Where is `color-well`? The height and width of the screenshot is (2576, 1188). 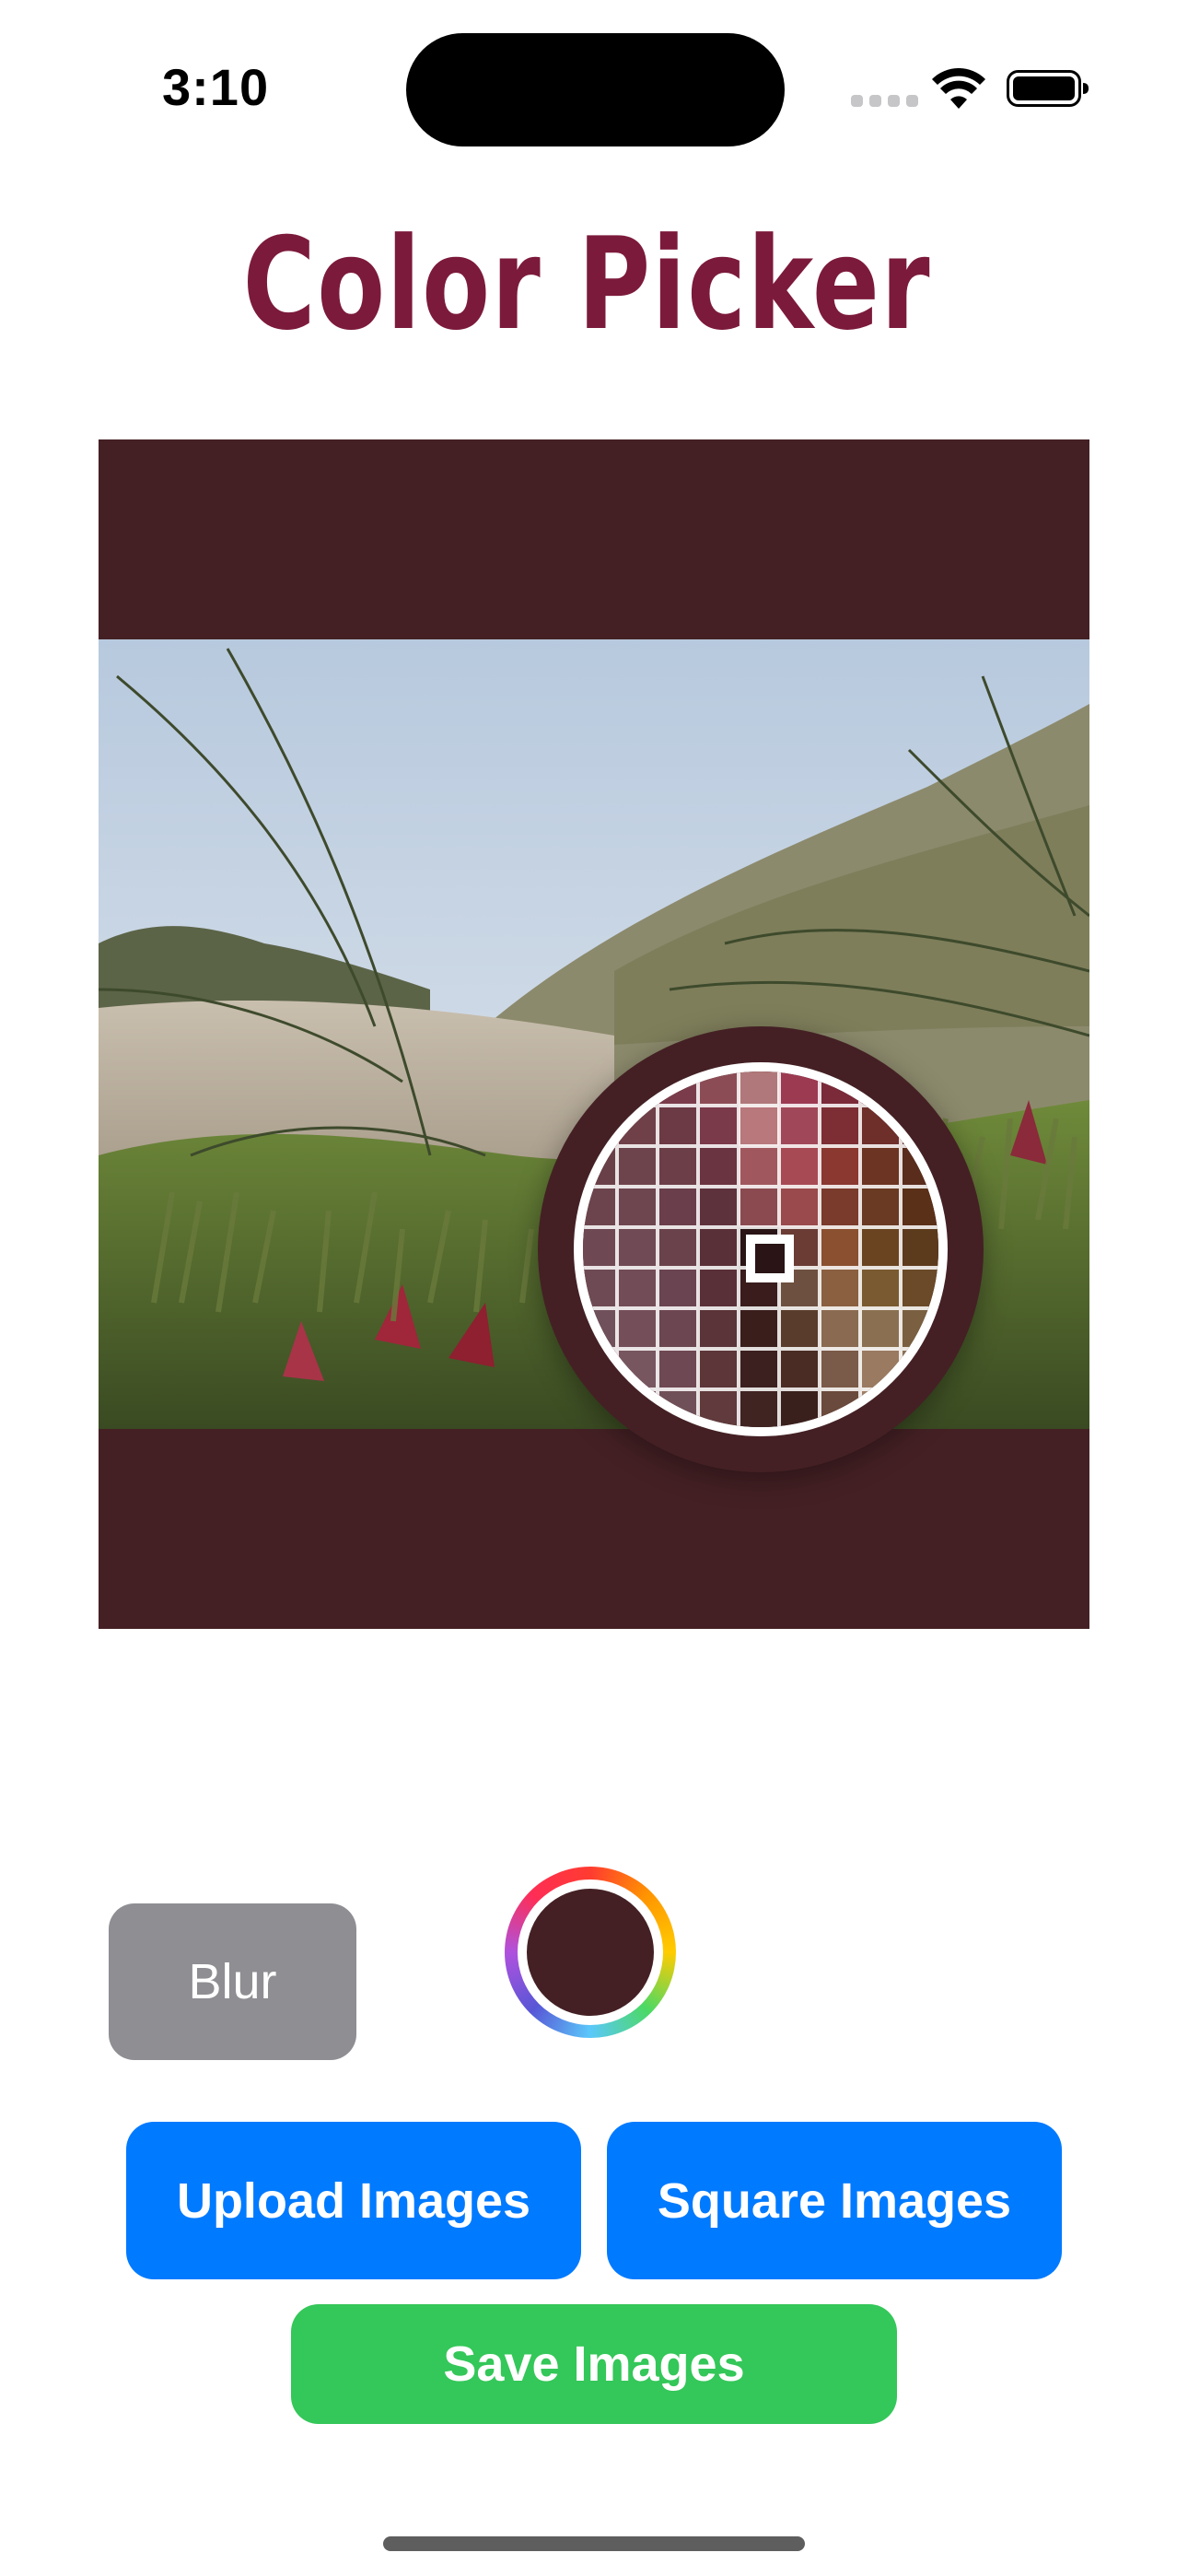 color-well is located at coordinates (590, 1952).